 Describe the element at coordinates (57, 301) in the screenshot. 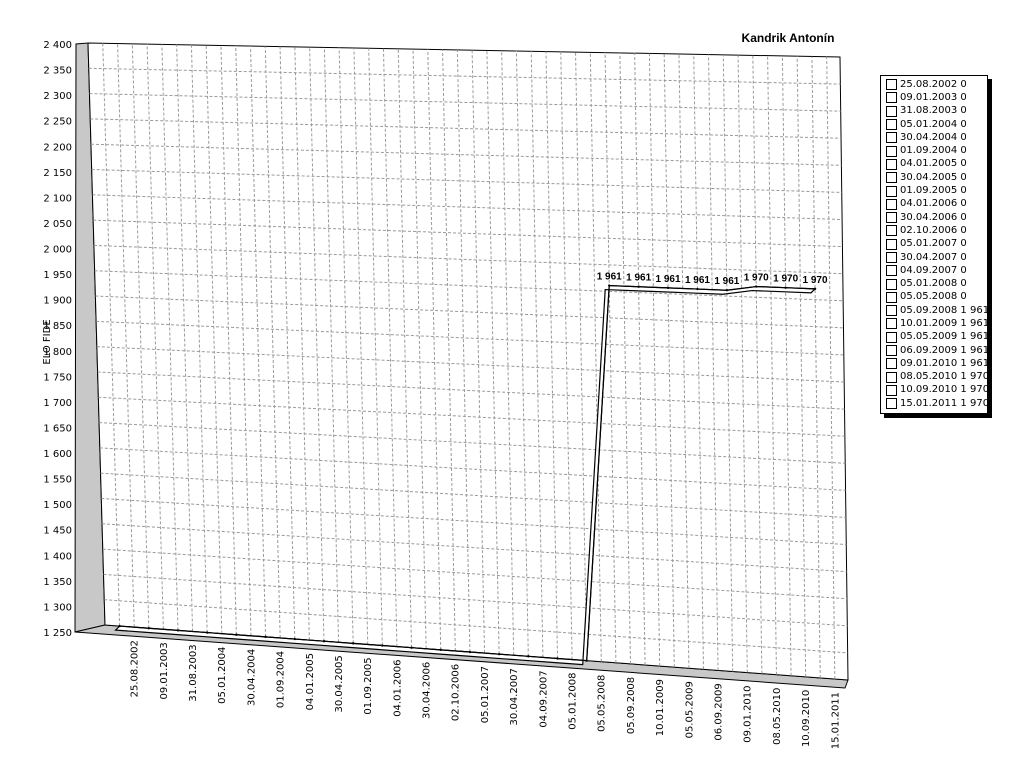

I see `y-tick-label: 1 900` at that location.